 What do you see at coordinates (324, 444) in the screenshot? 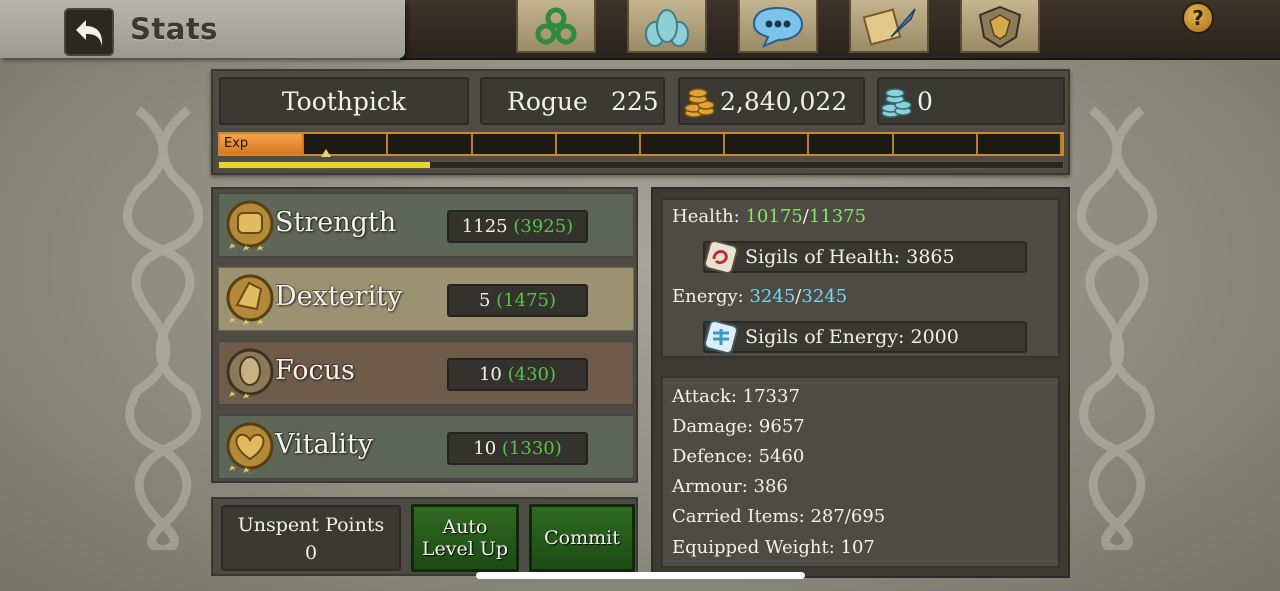
I see `attribute-name: Vitality` at bounding box center [324, 444].